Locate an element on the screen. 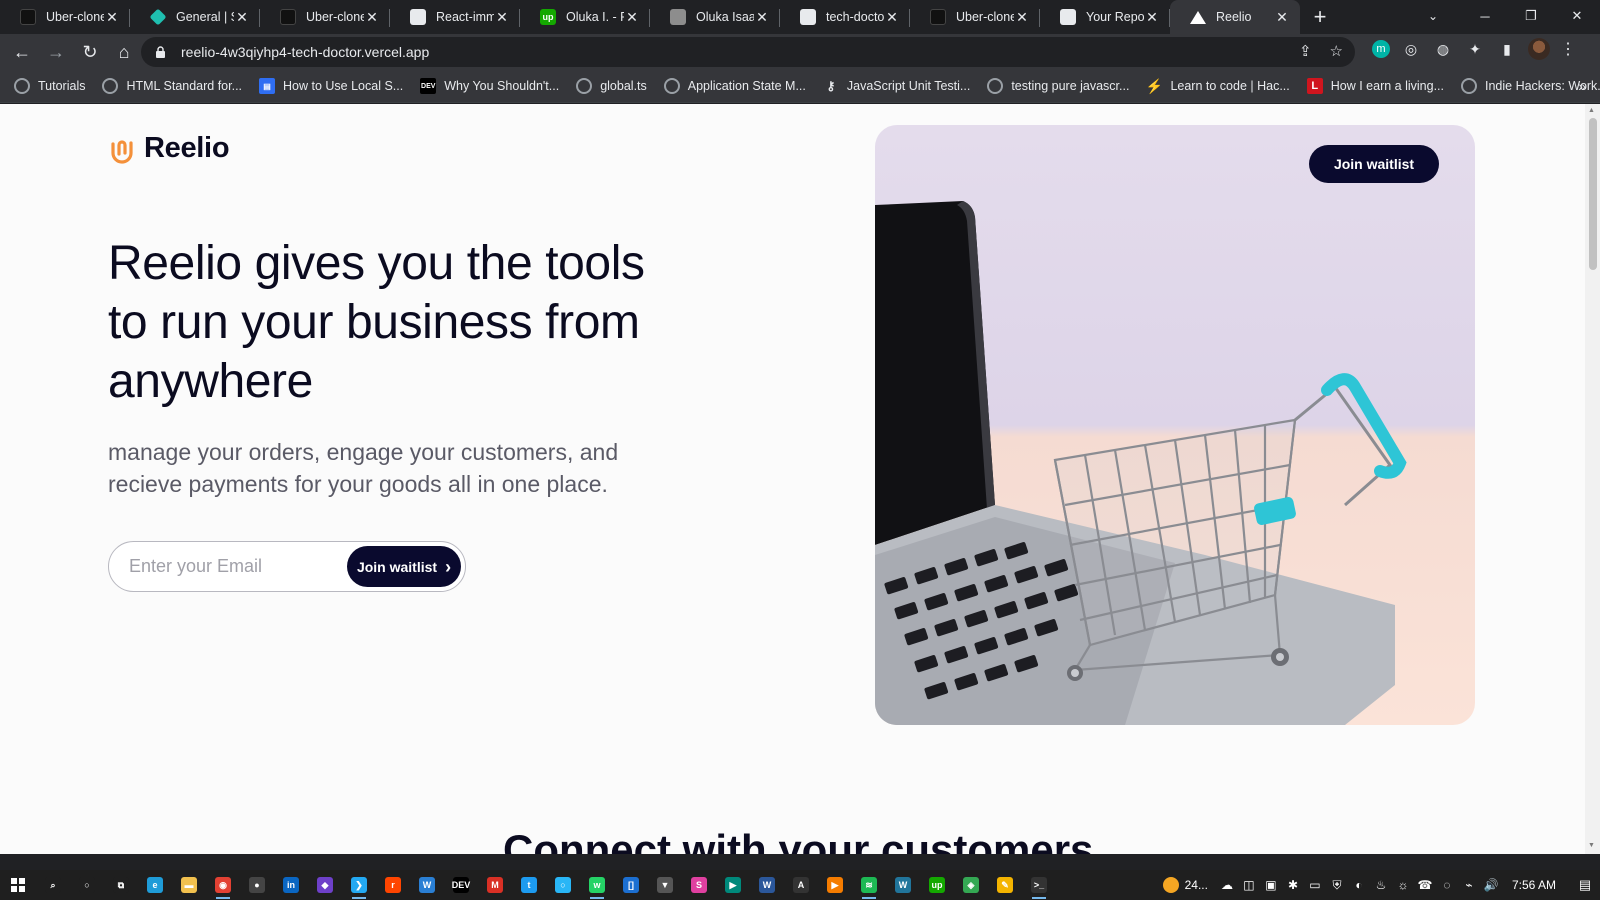 The width and height of the screenshot is (1600, 900). cortana-taskbar-icon: ○ is located at coordinates (87, 885).